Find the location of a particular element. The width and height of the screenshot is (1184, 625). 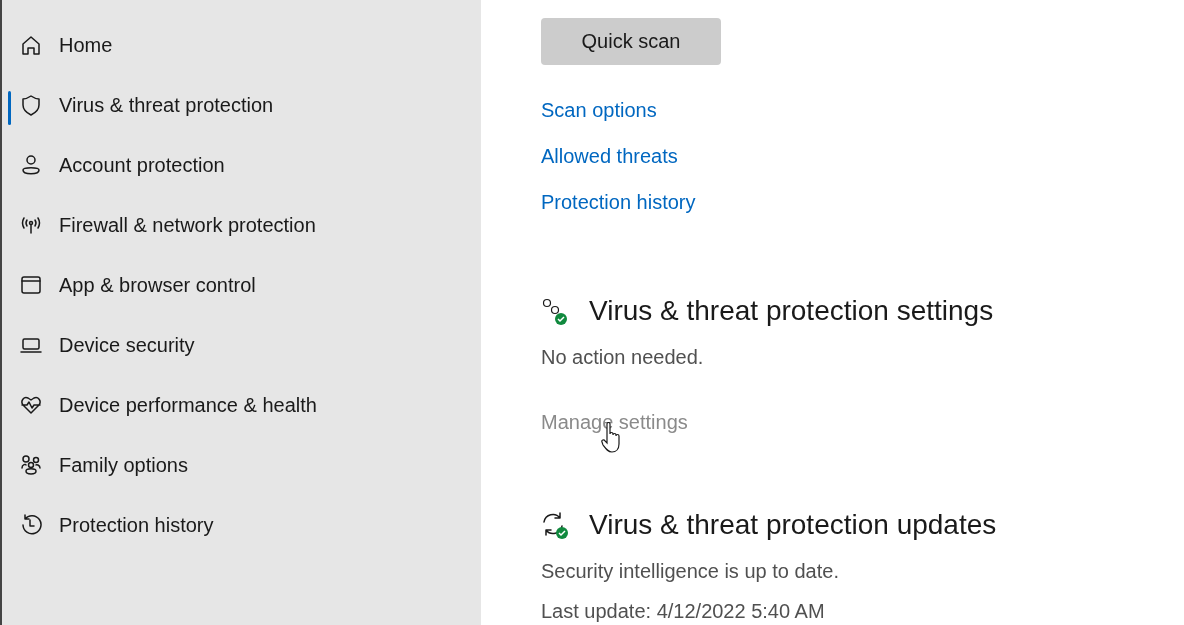

nav-label: Protection history is located at coordinates (136, 525).